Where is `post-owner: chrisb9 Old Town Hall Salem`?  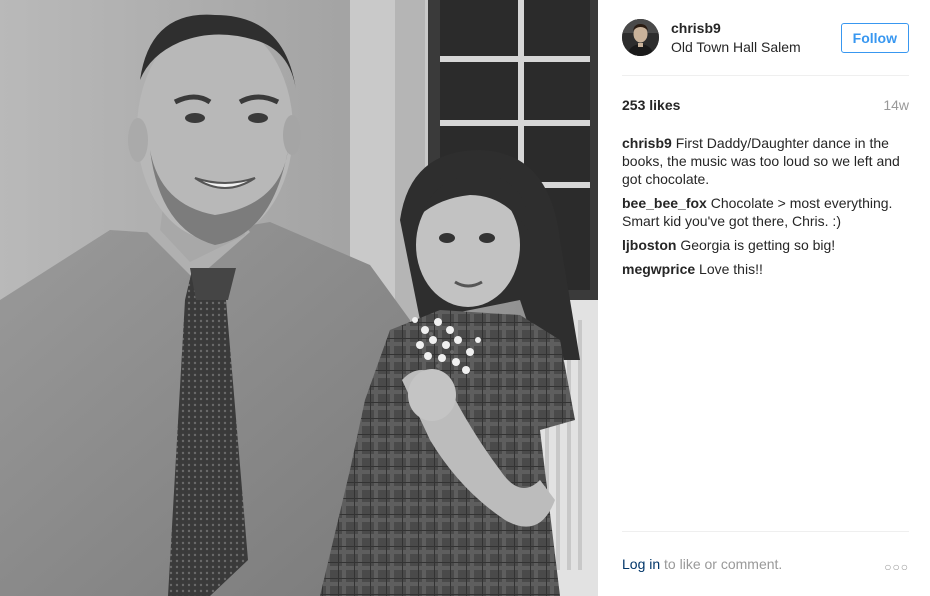 post-owner: chrisb9 Old Town Hall Salem is located at coordinates (756, 38).